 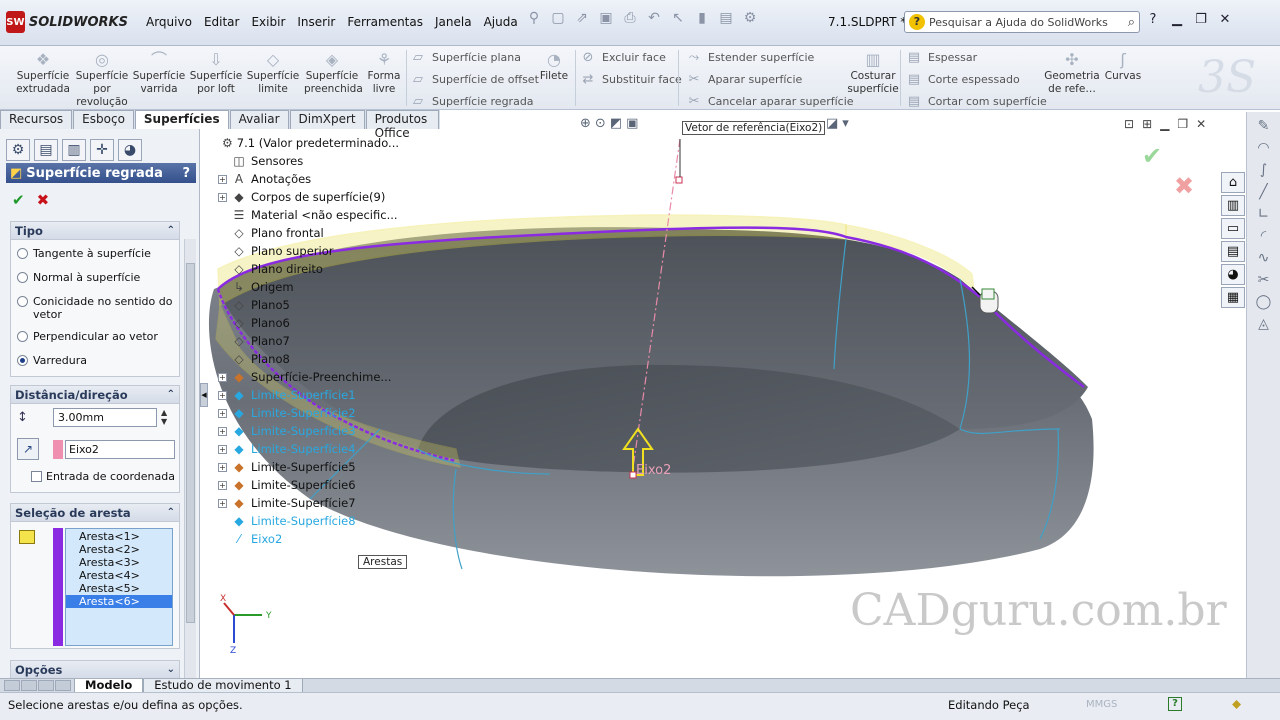 What do you see at coordinates (308, 179) in the screenshot?
I see `feature-tree-item: + A Anotações` at bounding box center [308, 179].